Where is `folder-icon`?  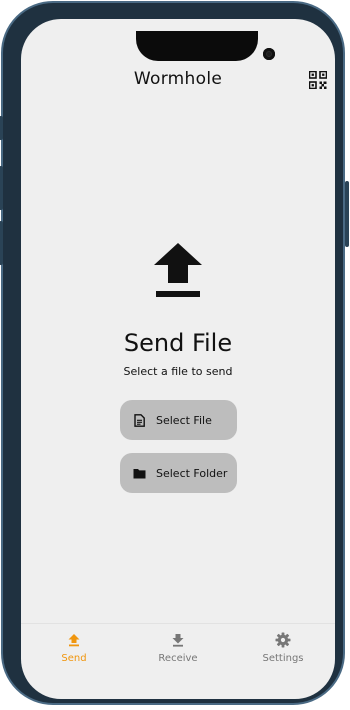
folder-icon is located at coordinates (139, 473).